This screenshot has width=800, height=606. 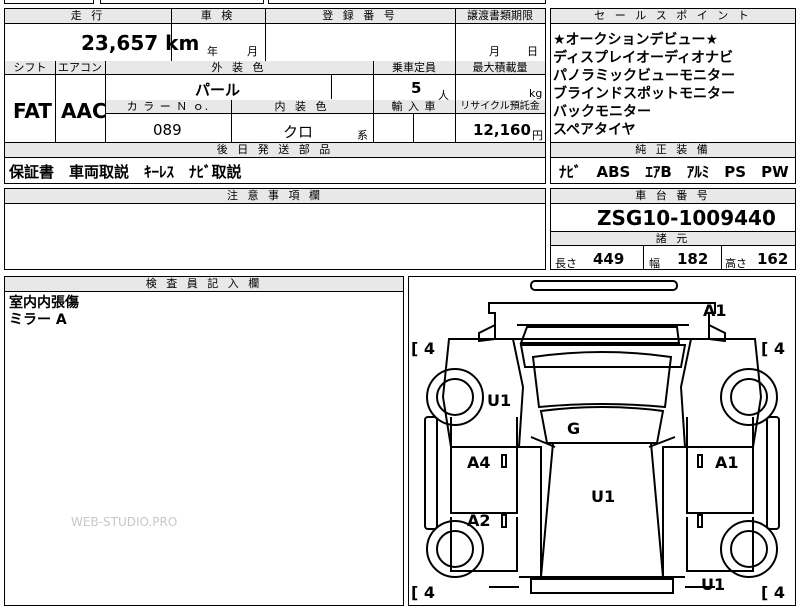 I want to click on damage-mark-u1-left: U1, so click(x=499, y=400).